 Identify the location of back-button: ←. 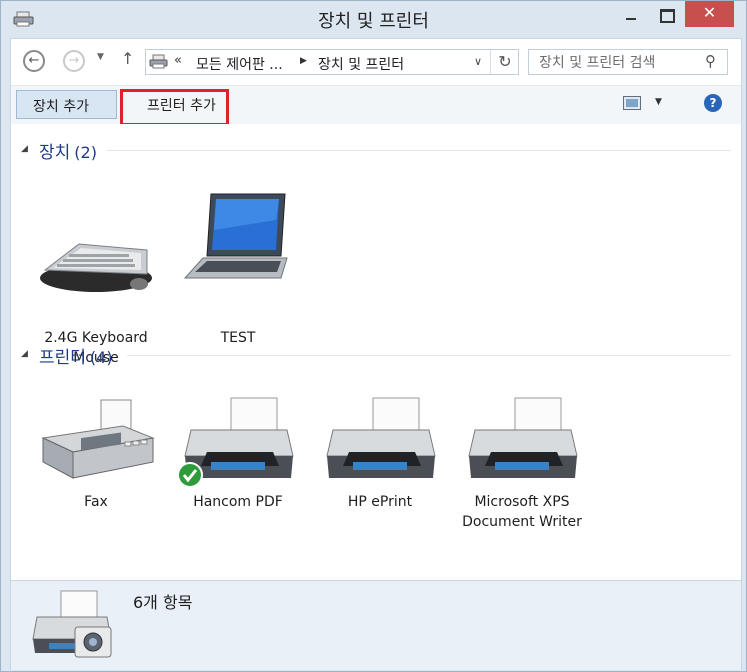
(34, 61).